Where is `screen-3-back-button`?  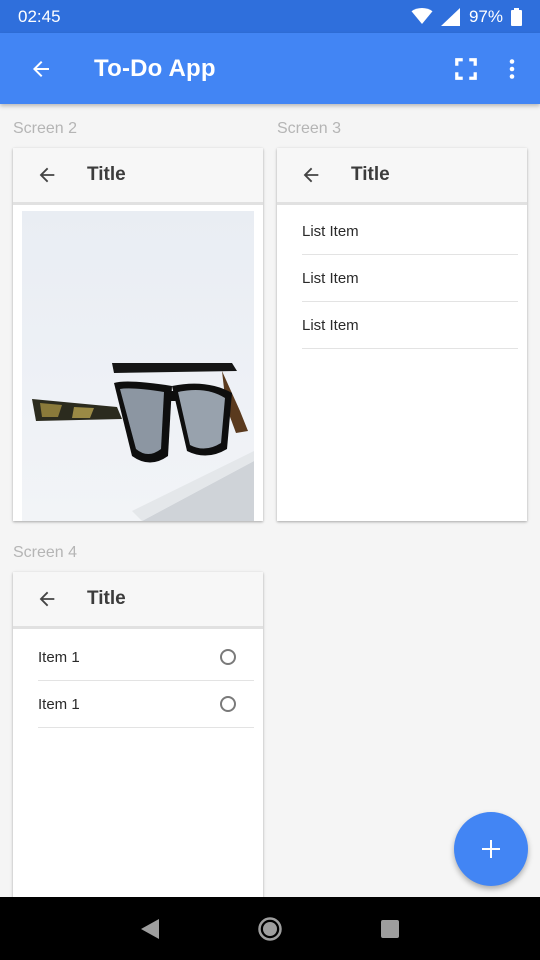
screen-3-back-button is located at coordinates (311, 176).